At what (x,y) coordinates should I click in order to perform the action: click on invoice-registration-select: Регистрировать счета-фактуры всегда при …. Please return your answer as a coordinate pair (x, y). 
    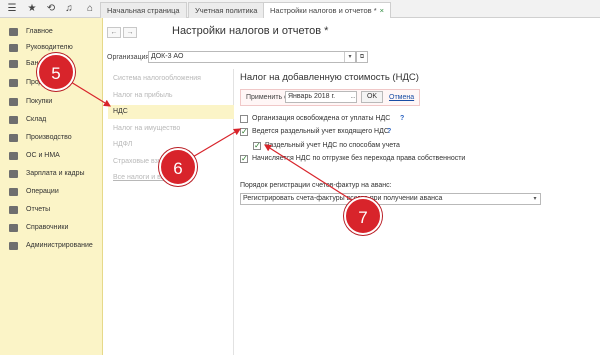
    Looking at the image, I should click on (390, 199).